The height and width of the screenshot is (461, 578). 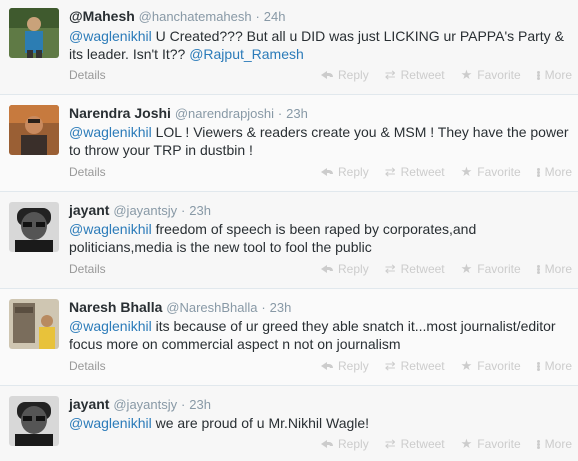 What do you see at coordinates (120, 113) in the screenshot?
I see `author-name: Narendra Joshi` at bounding box center [120, 113].